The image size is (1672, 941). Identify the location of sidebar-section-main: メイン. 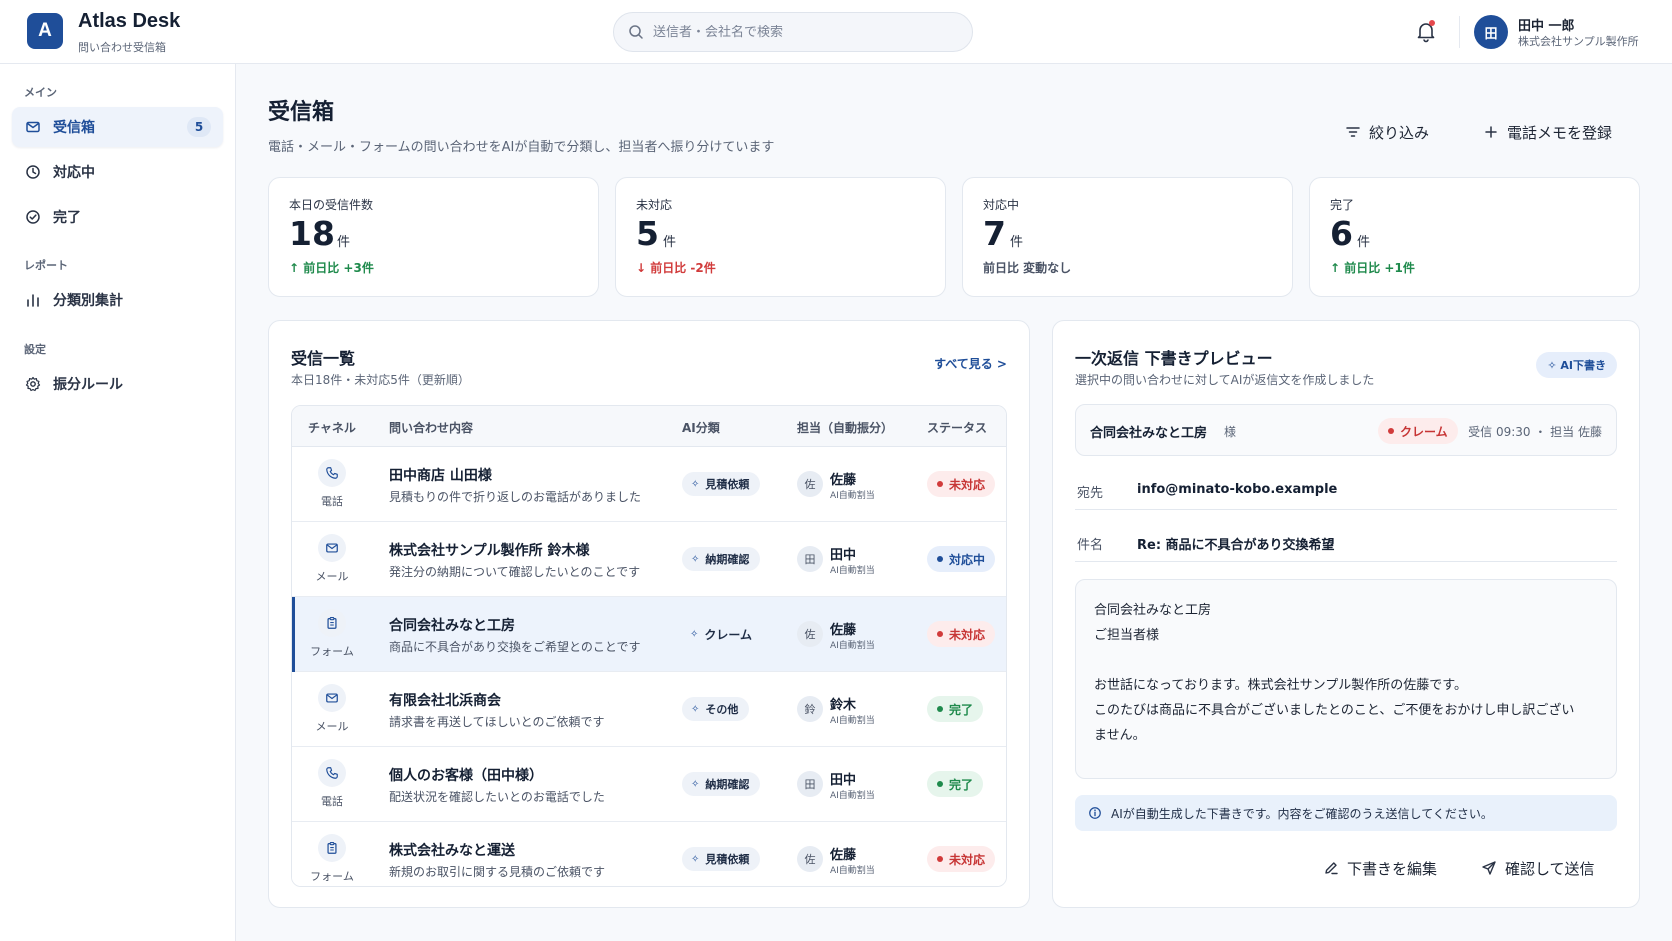
(40, 92).